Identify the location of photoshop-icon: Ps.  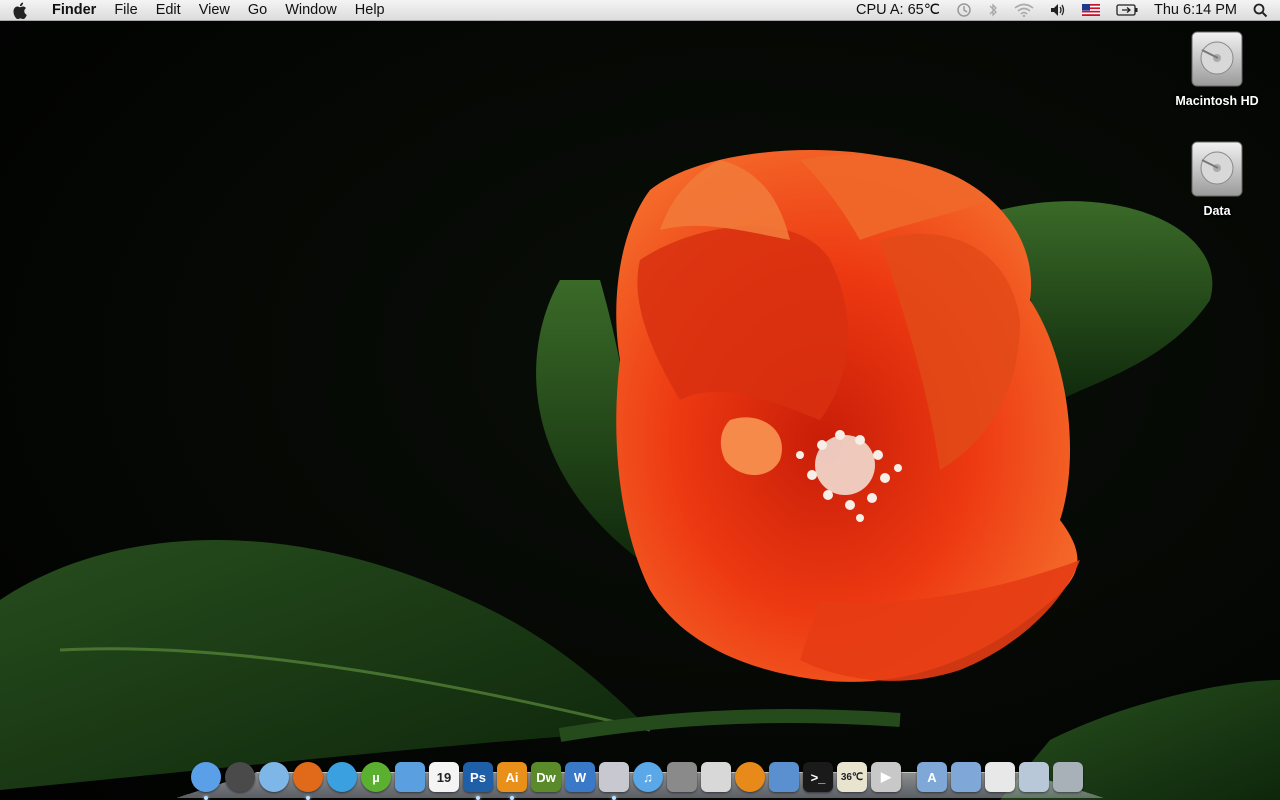
(478, 777).